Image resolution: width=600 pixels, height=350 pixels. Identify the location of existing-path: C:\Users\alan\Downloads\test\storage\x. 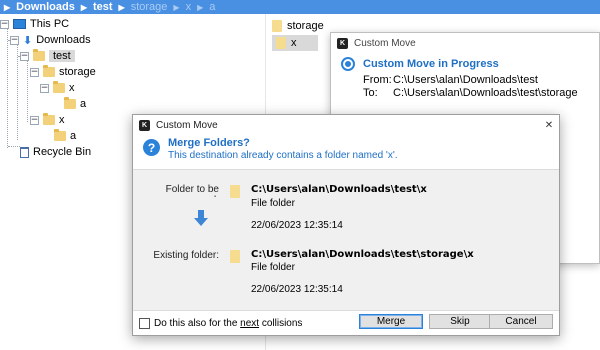
(362, 254).